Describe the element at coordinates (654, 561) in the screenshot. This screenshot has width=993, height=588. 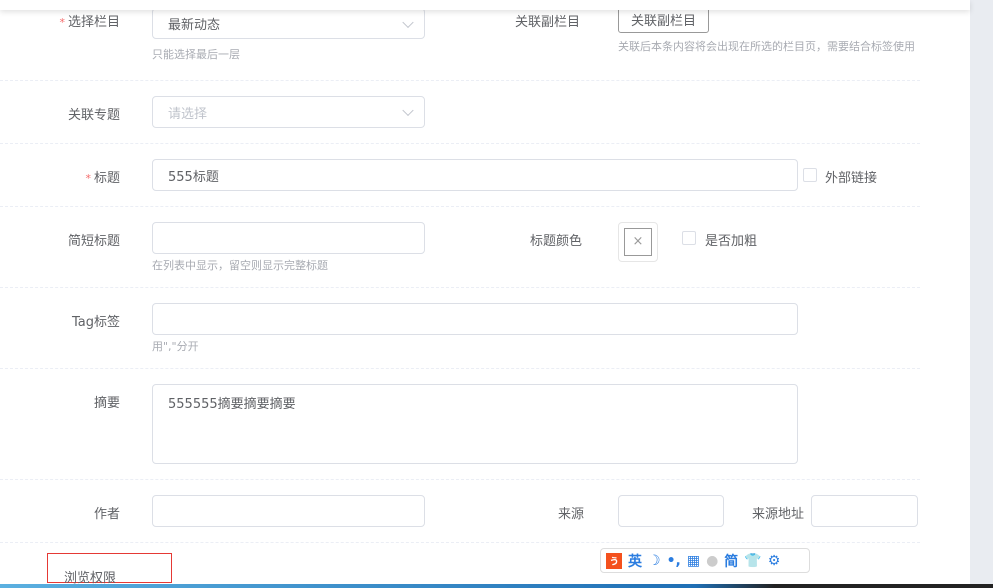
I see `moon-icon: ☽` at that location.